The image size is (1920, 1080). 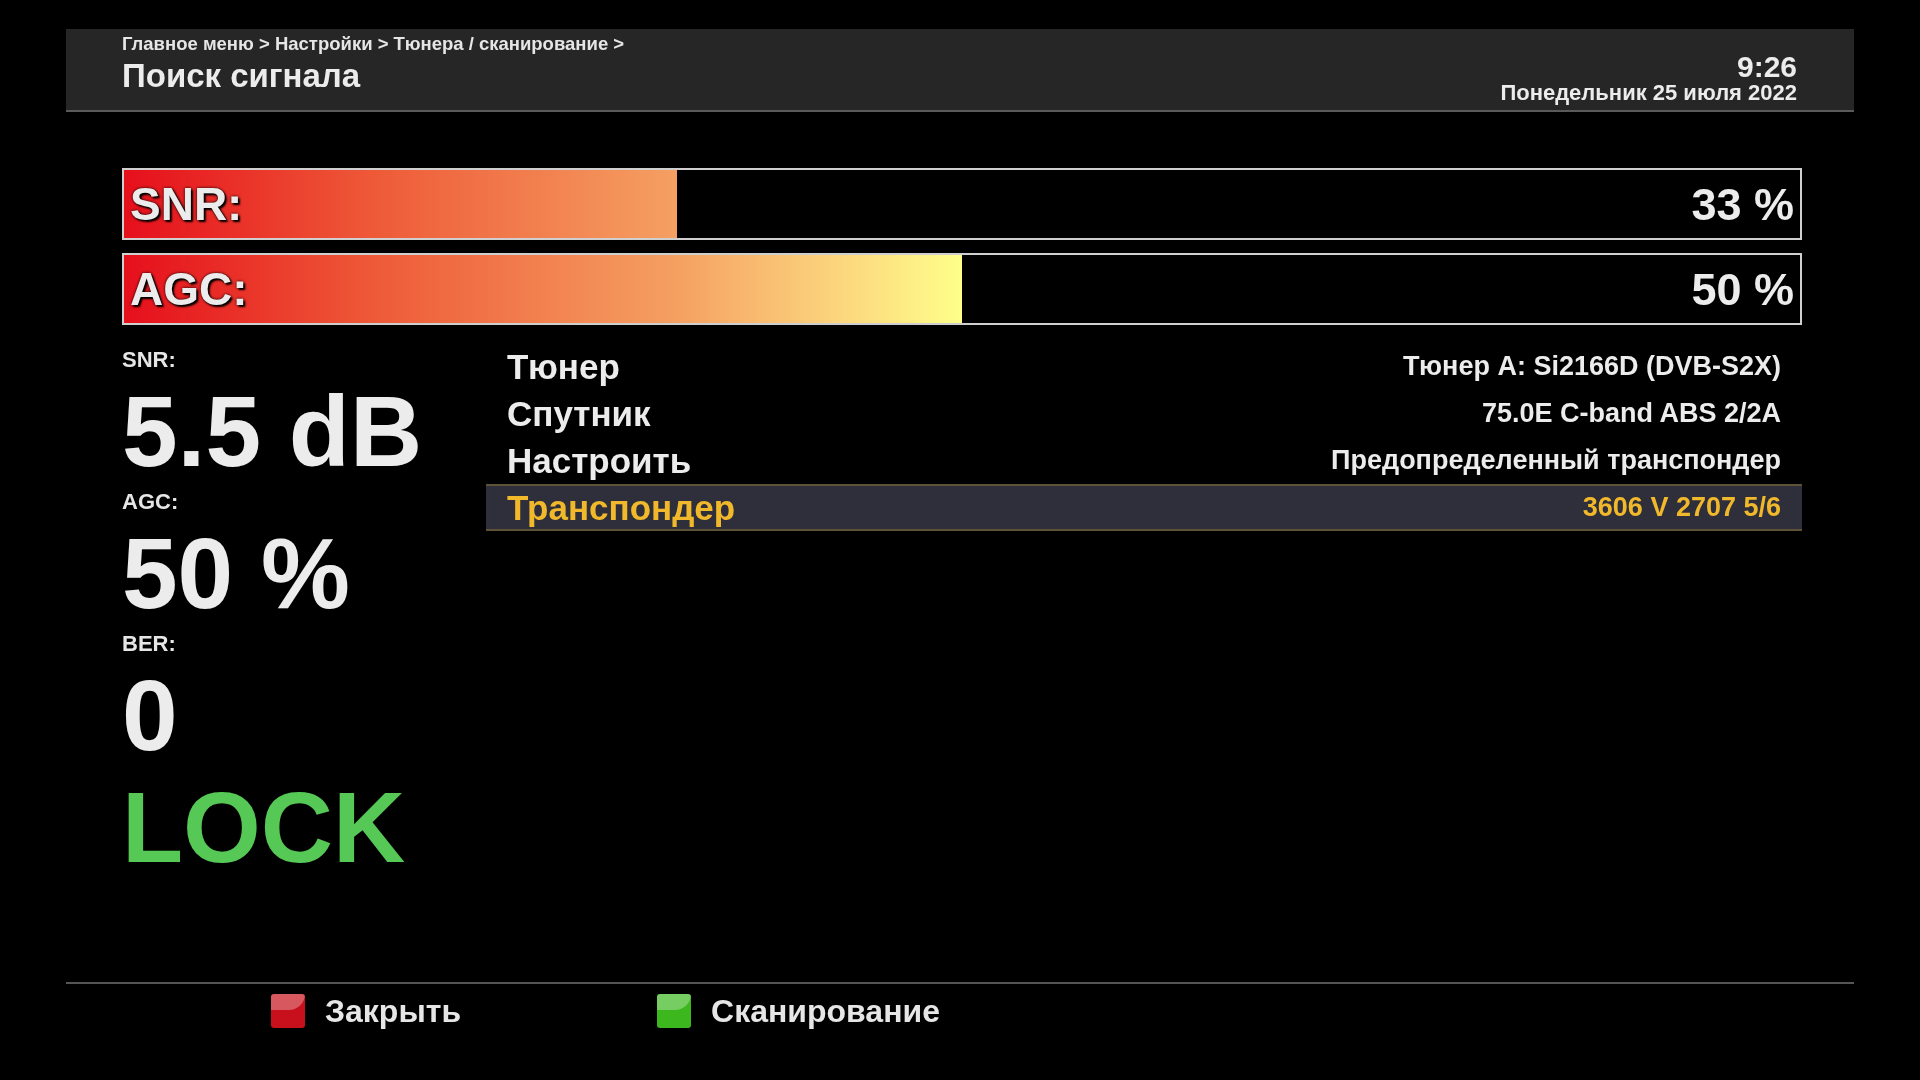 What do you see at coordinates (579, 413) in the screenshot?
I see `setting-label: Спутник` at bounding box center [579, 413].